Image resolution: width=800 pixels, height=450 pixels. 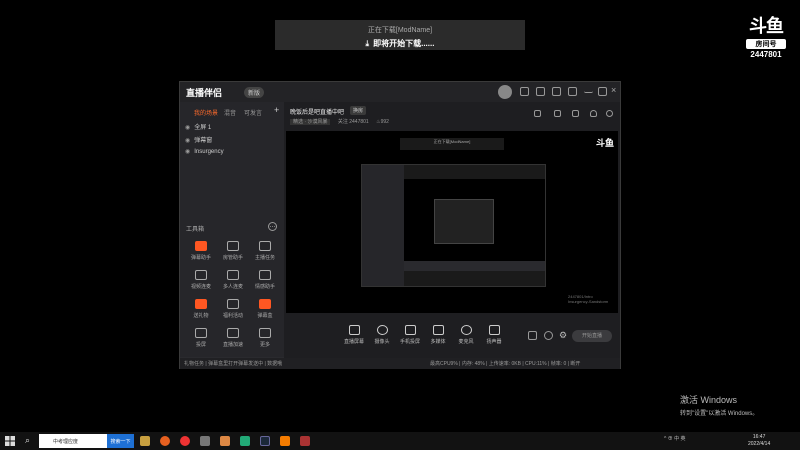 What do you see at coordinates (230, 112) in the screenshot?
I see `tab-mixer: 混音` at bounding box center [230, 112].